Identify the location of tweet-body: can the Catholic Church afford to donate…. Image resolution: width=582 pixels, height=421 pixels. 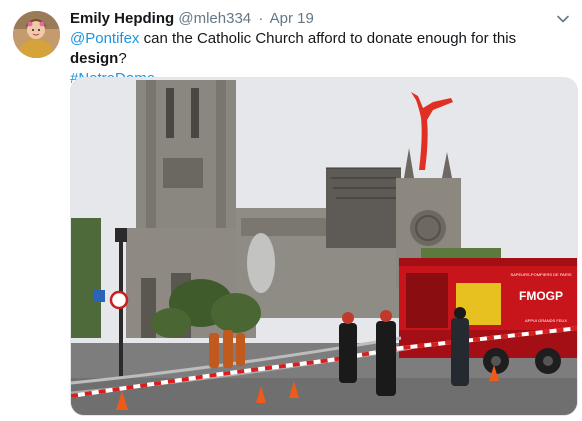
(328, 38).